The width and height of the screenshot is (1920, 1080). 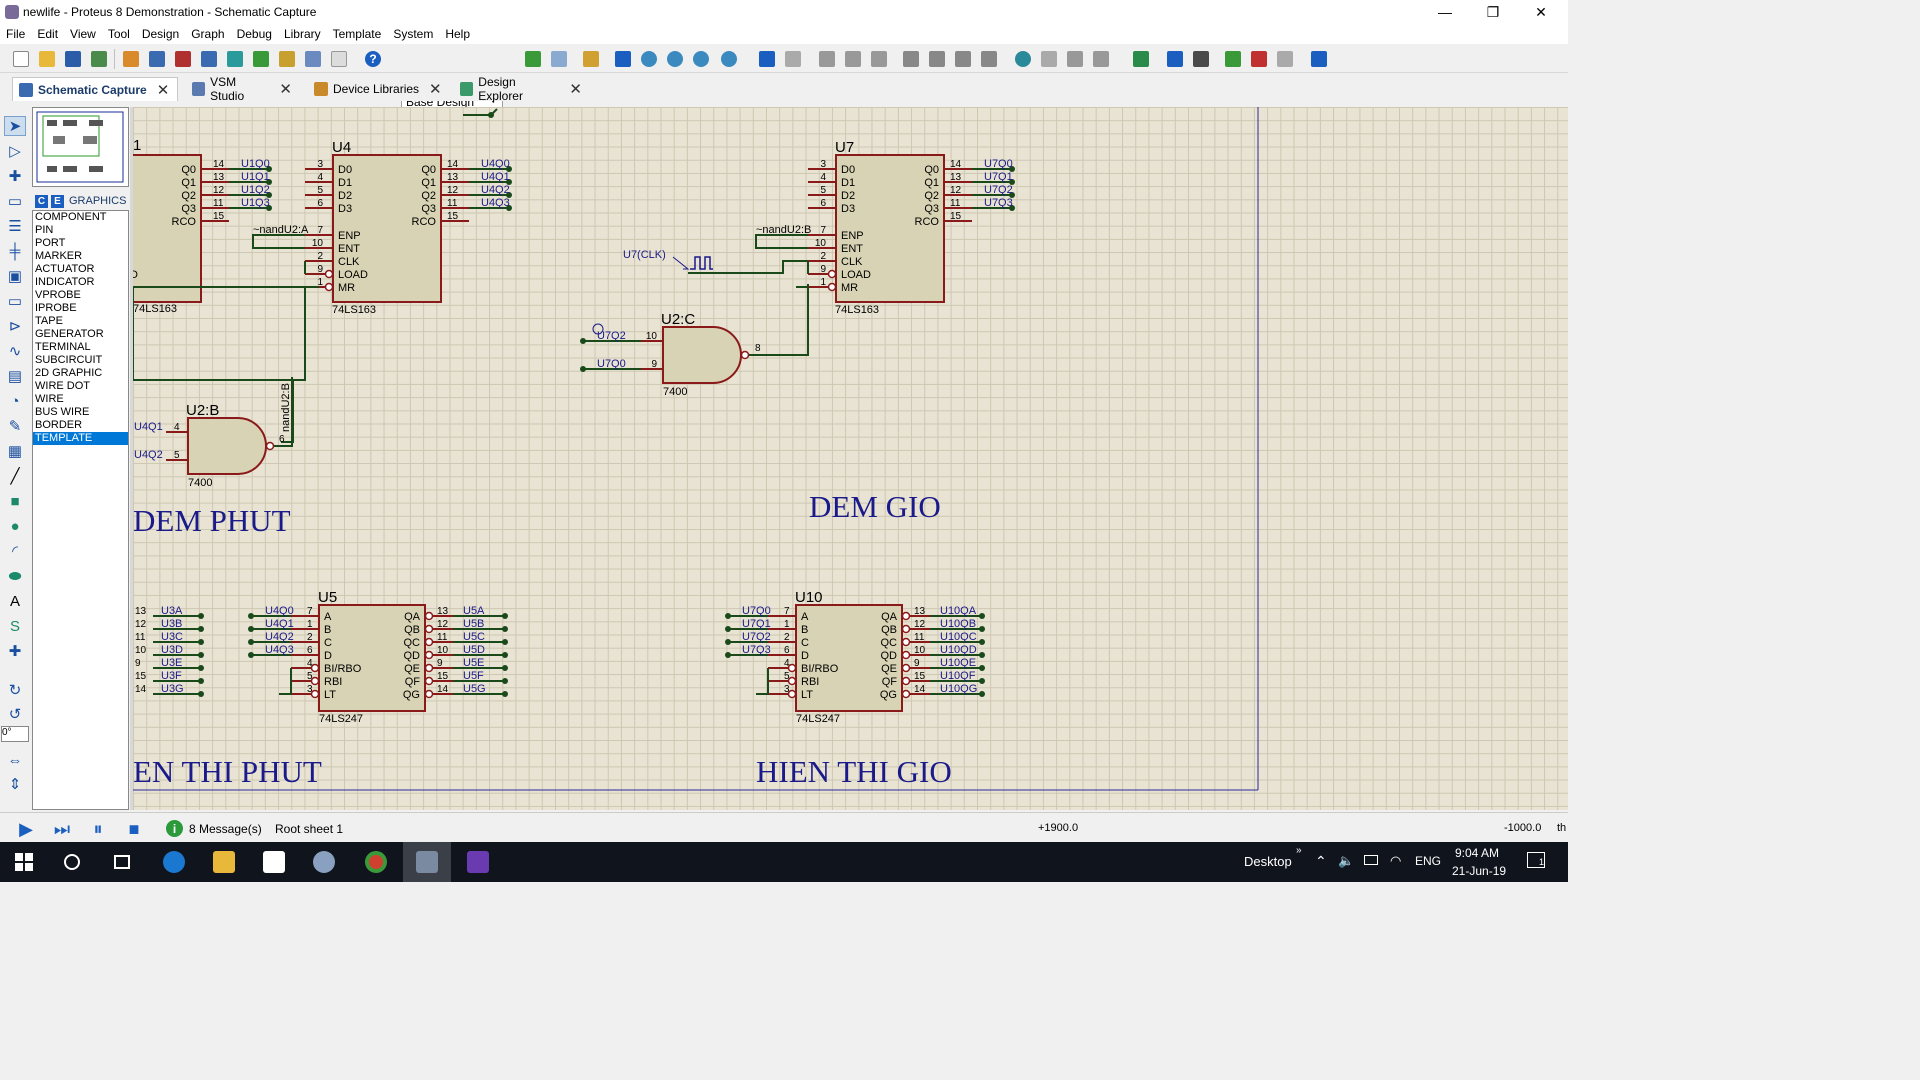 What do you see at coordinates (287, 59) in the screenshot?
I see `cost-icon` at bounding box center [287, 59].